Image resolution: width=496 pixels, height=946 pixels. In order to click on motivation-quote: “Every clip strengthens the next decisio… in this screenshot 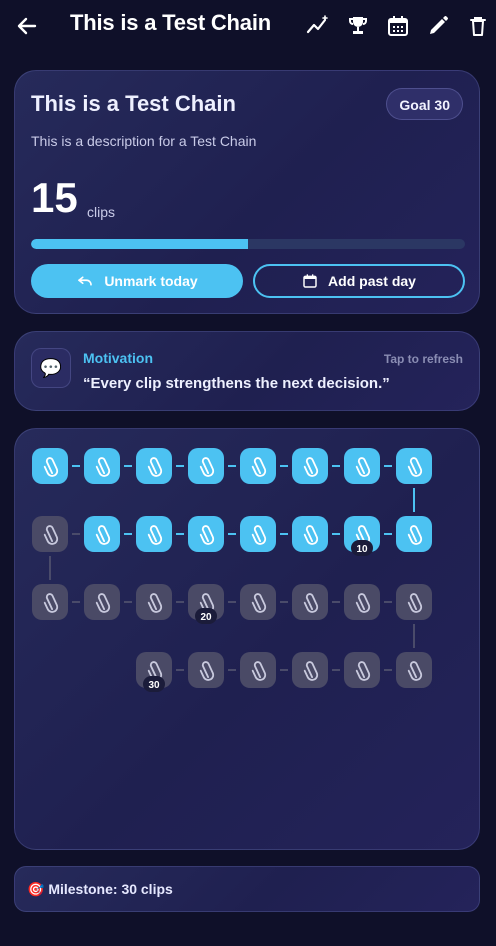, I will do `click(236, 383)`.